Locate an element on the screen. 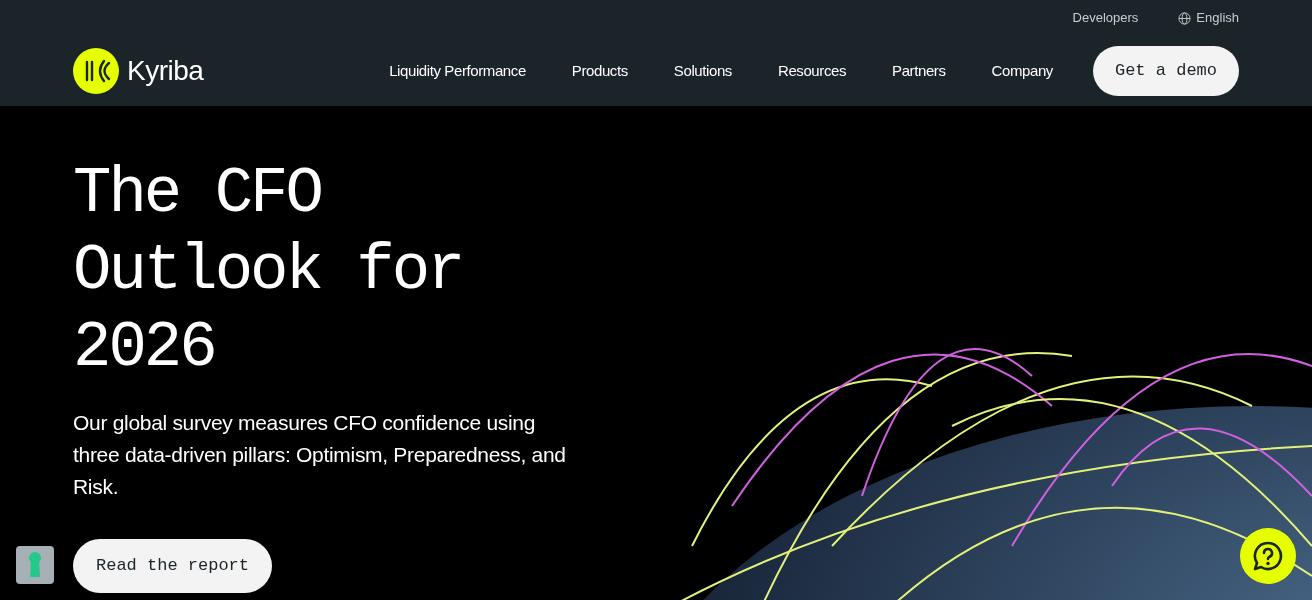 The height and width of the screenshot is (600, 1312). hero-title: The CFO Outlook for 2026 is located at coordinates (268, 271).